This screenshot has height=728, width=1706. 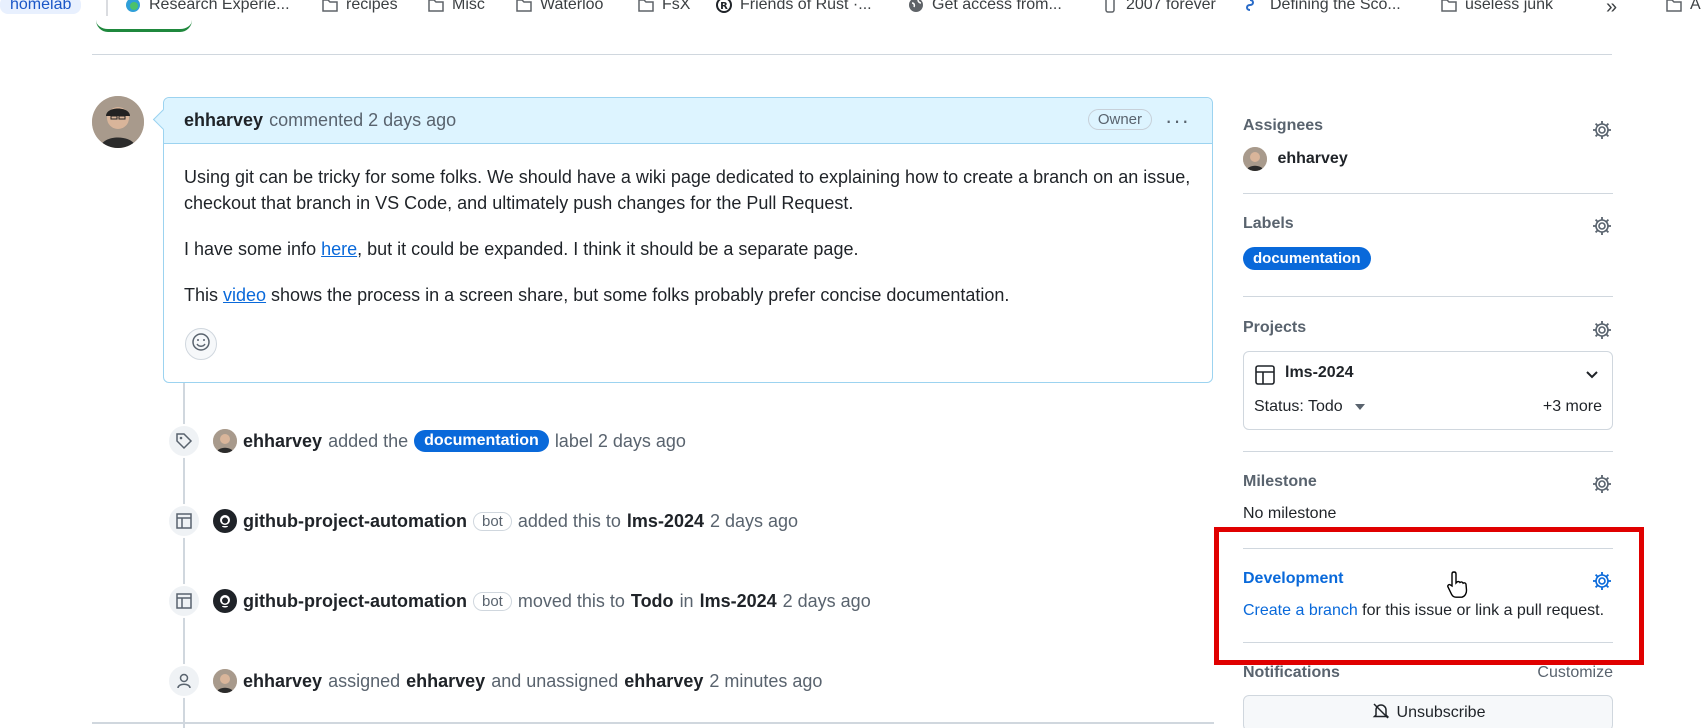 I want to click on comment-header: ehharvey commented 2 days ago Owner ···, so click(x=688, y=121).